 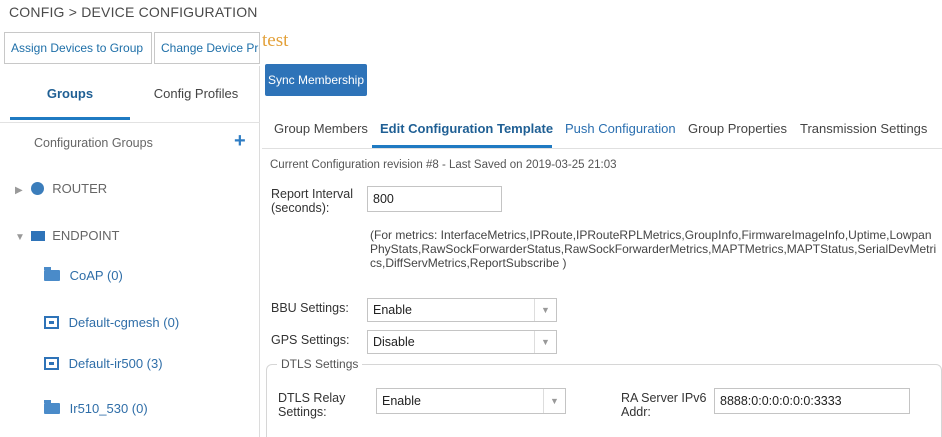 I want to click on tab-config-profiles: Config Profiles, so click(x=196, y=94).